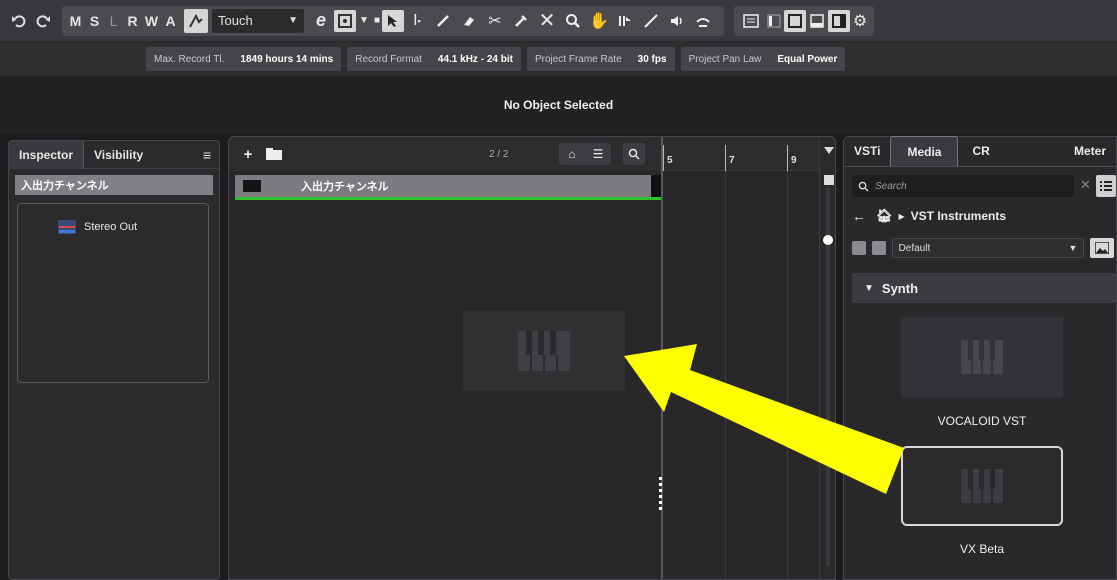  Describe the element at coordinates (448, 186) in the screenshot. I see `track-row: 入出力チャンネル` at that location.